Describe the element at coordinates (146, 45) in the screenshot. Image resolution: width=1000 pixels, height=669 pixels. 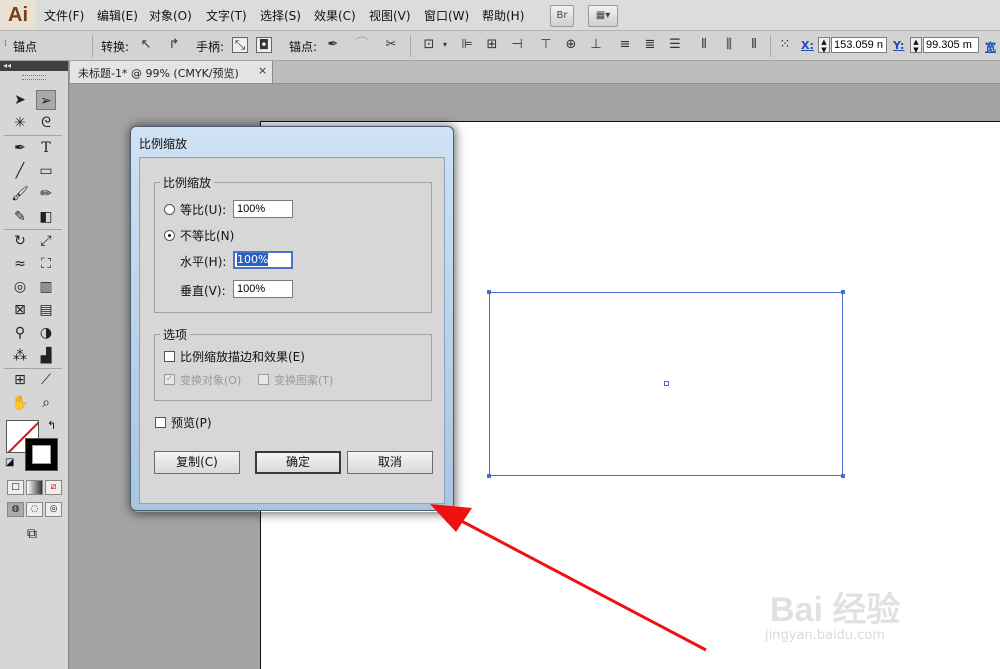
I see `convert-corner-icon: ↖` at that location.